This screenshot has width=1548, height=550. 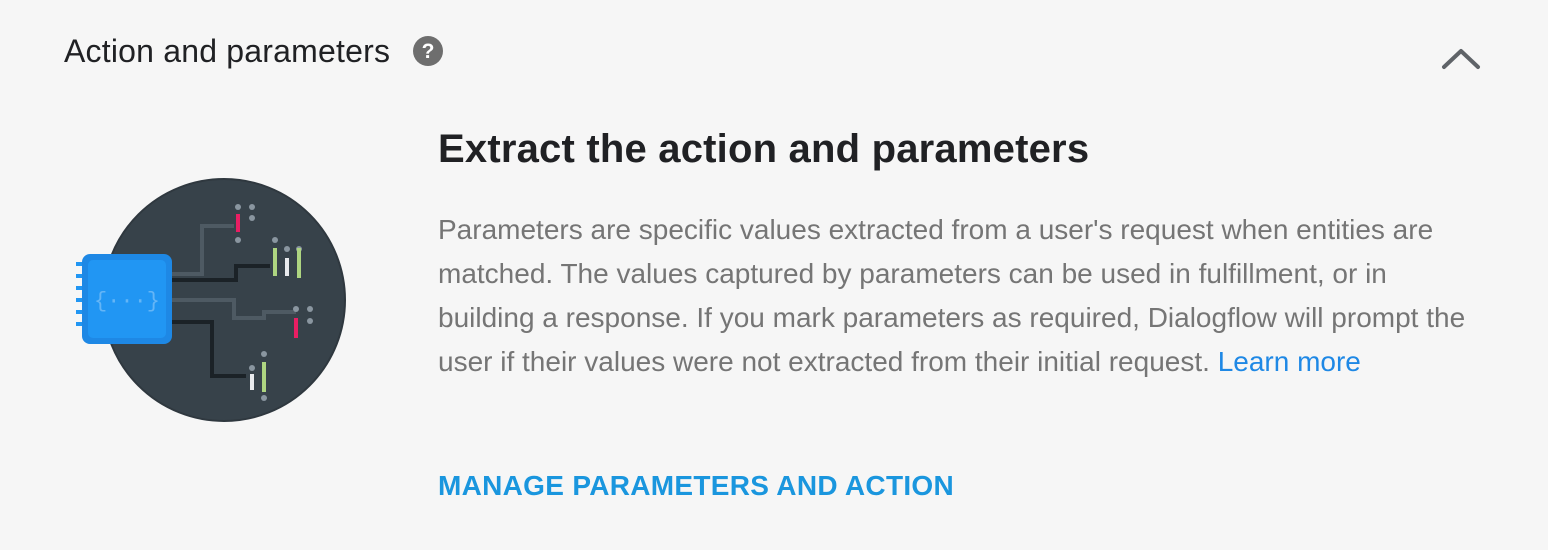 I want to click on chevron-up-icon, so click(x=1461, y=59).